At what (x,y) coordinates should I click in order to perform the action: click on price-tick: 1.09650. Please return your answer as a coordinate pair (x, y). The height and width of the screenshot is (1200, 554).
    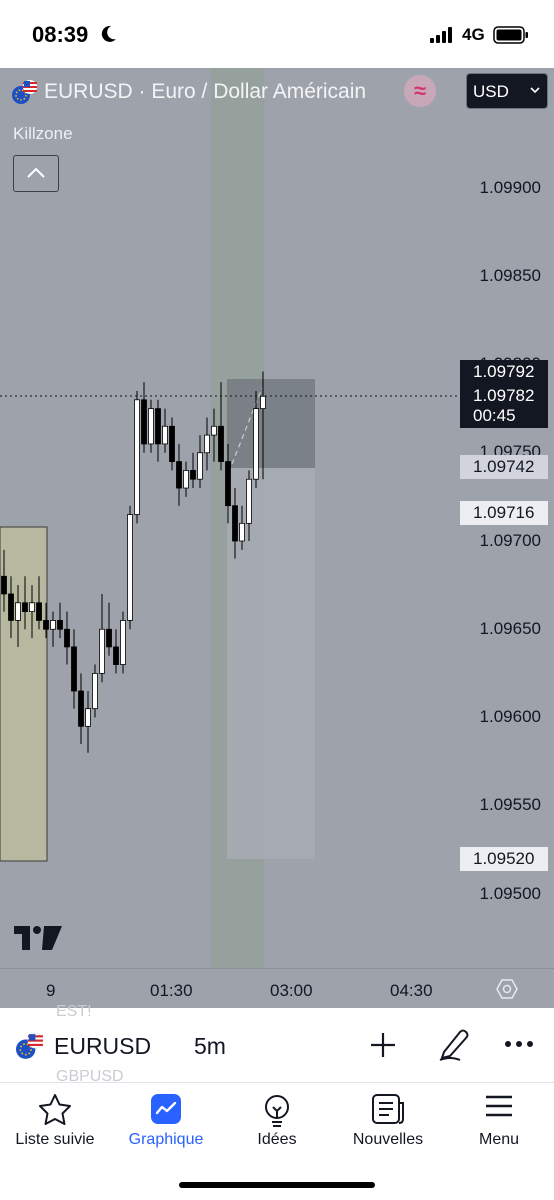
    Looking at the image, I should click on (510, 628).